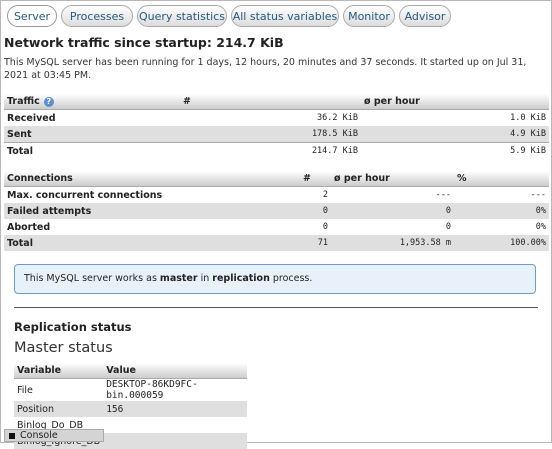 This screenshot has width=552, height=449. What do you see at coordinates (455, 117) in the screenshot?
I see `cell-per-hour: 1.0 KiB` at bounding box center [455, 117].